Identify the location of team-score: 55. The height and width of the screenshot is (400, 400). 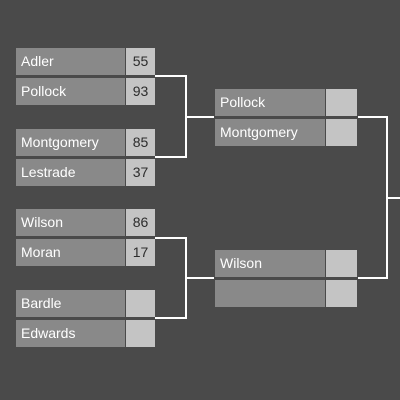
(140, 61).